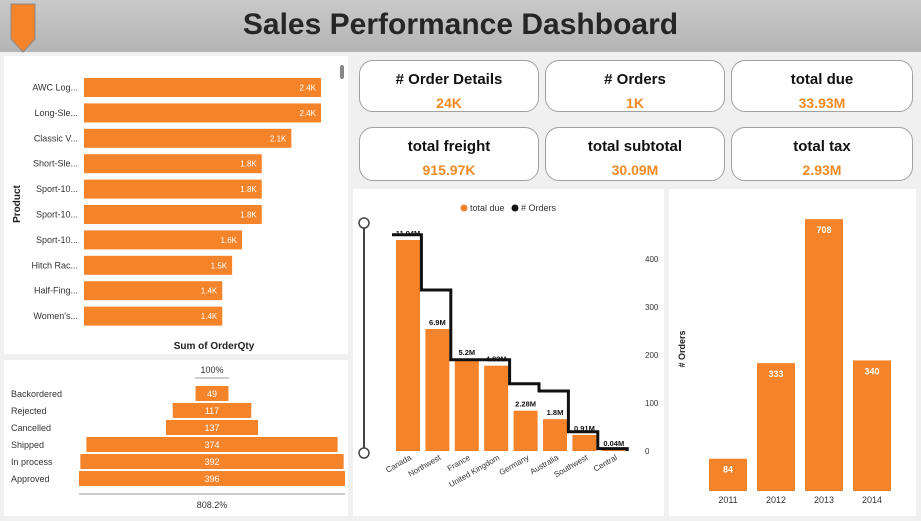  Describe the element at coordinates (872, 500) in the screenshot. I see `yearly-category-label: 2014` at that location.